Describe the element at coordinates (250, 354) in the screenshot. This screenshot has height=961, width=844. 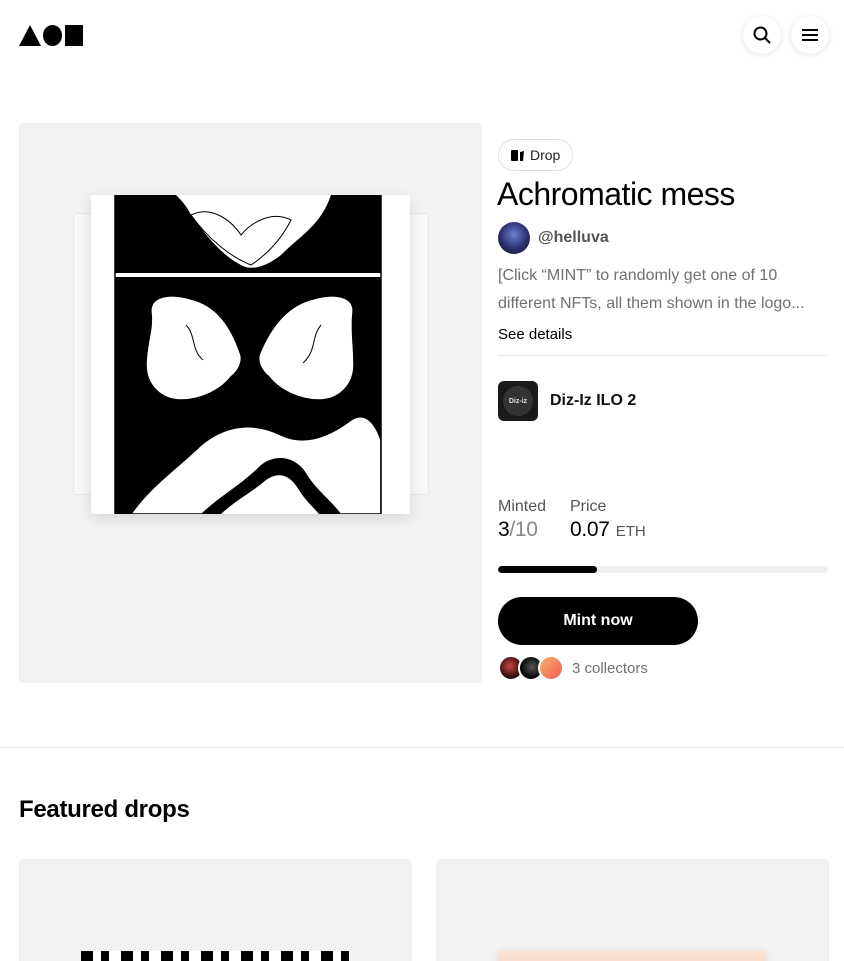
I see `nft-artwork` at that location.